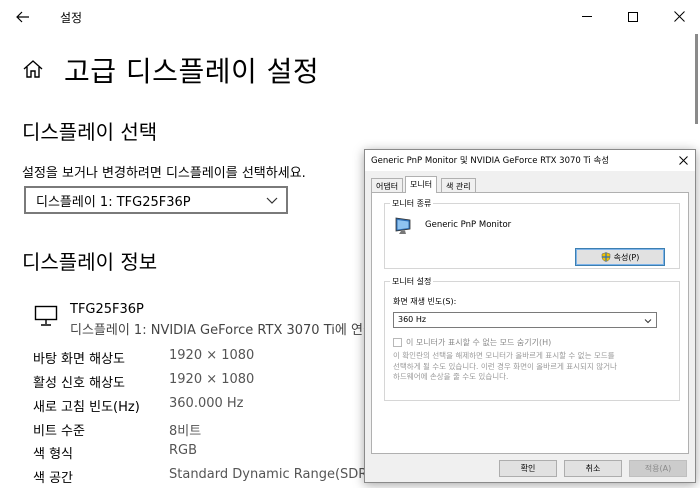  I want to click on info-row: 바탕 화면 해상도 1920 × 1080, so click(203, 359).